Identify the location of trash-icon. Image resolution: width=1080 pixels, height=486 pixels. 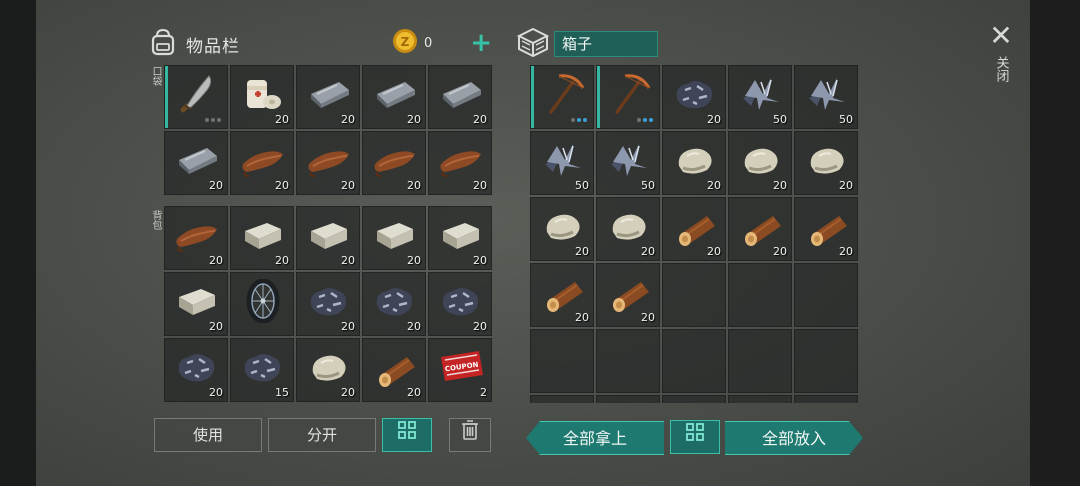
(470, 435).